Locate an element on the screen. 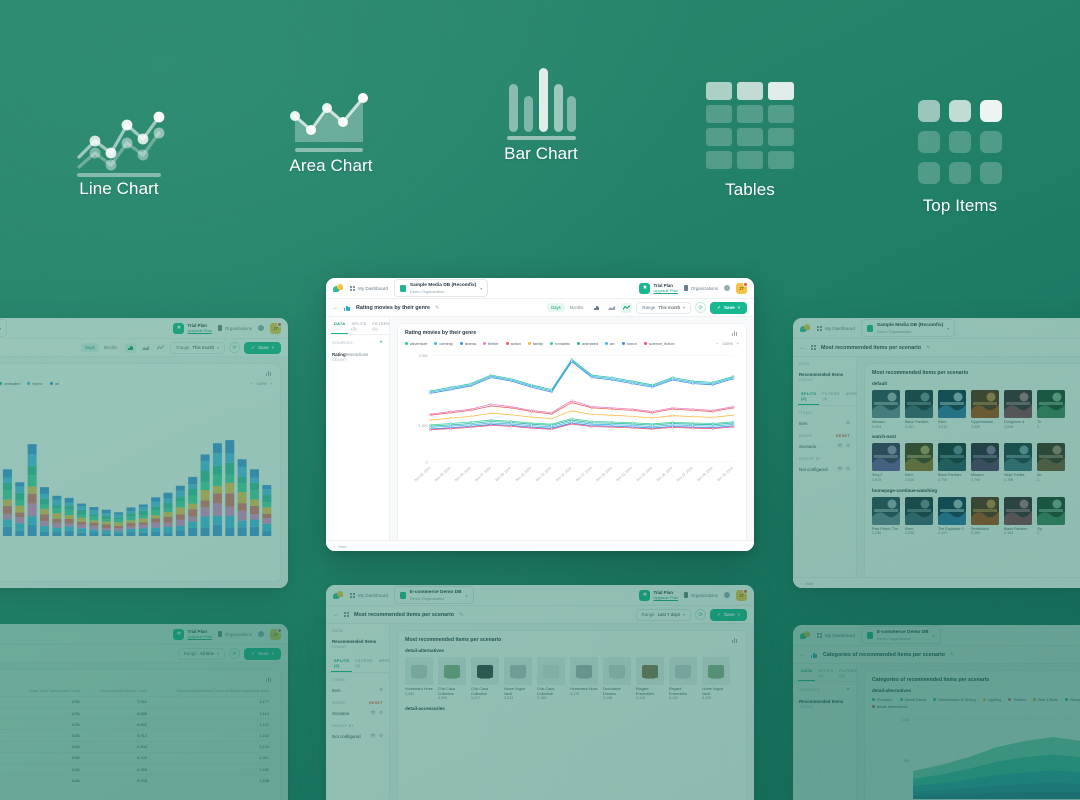 Image resolution: width=1080 pixels, height=800 pixels. list-item: Klem 2,810 is located at coordinates (919, 462).